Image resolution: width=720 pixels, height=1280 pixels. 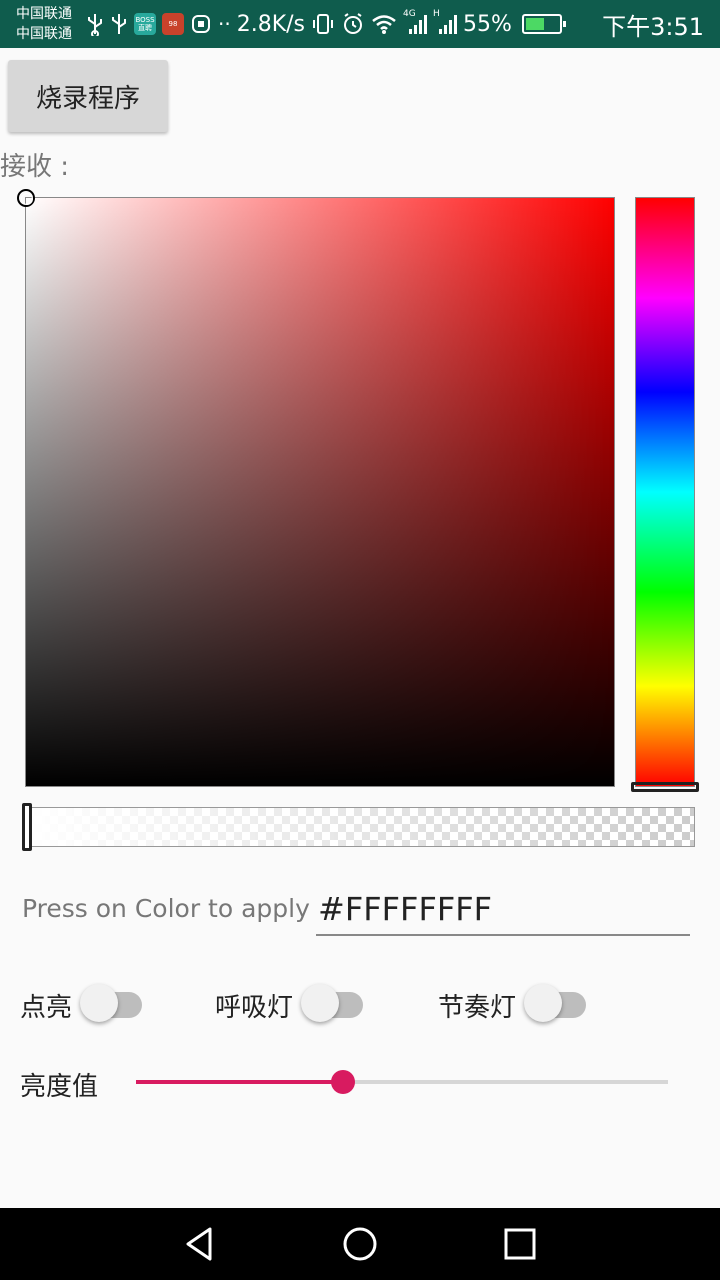 I want to click on rhythm-light-toggle, so click(x=556, y=1005).